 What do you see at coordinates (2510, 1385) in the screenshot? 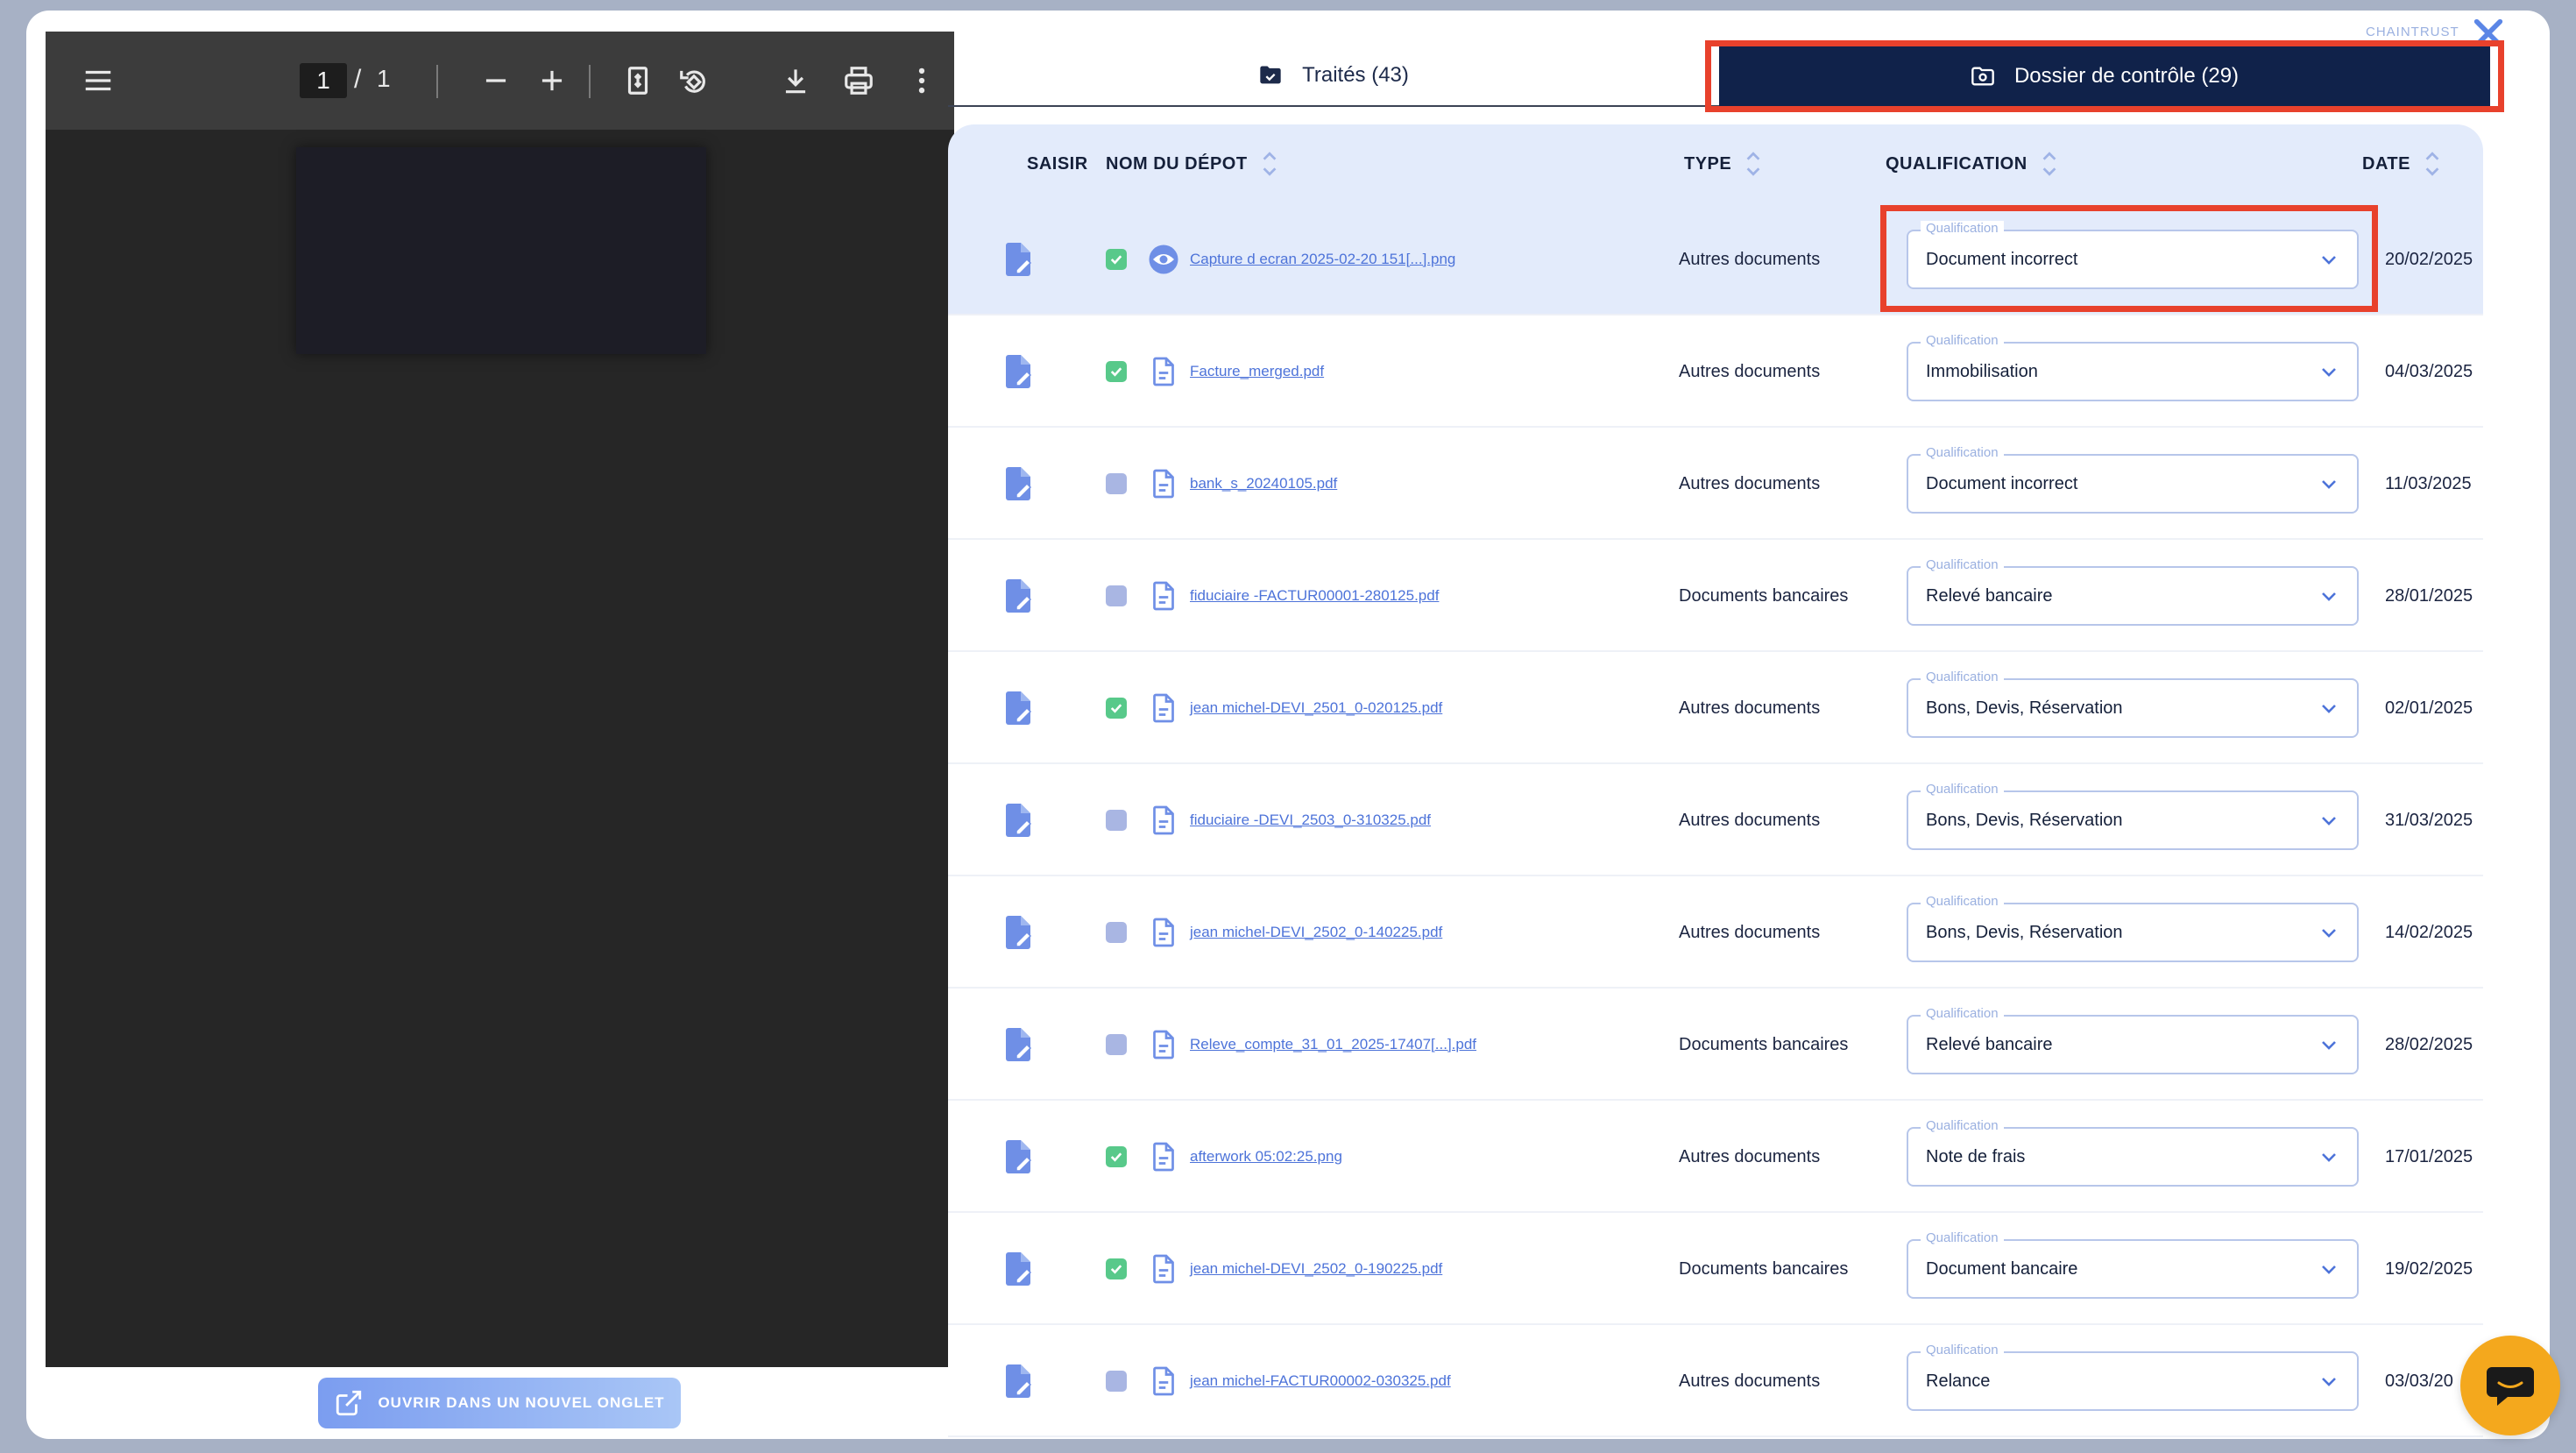
I see `chat-button` at bounding box center [2510, 1385].